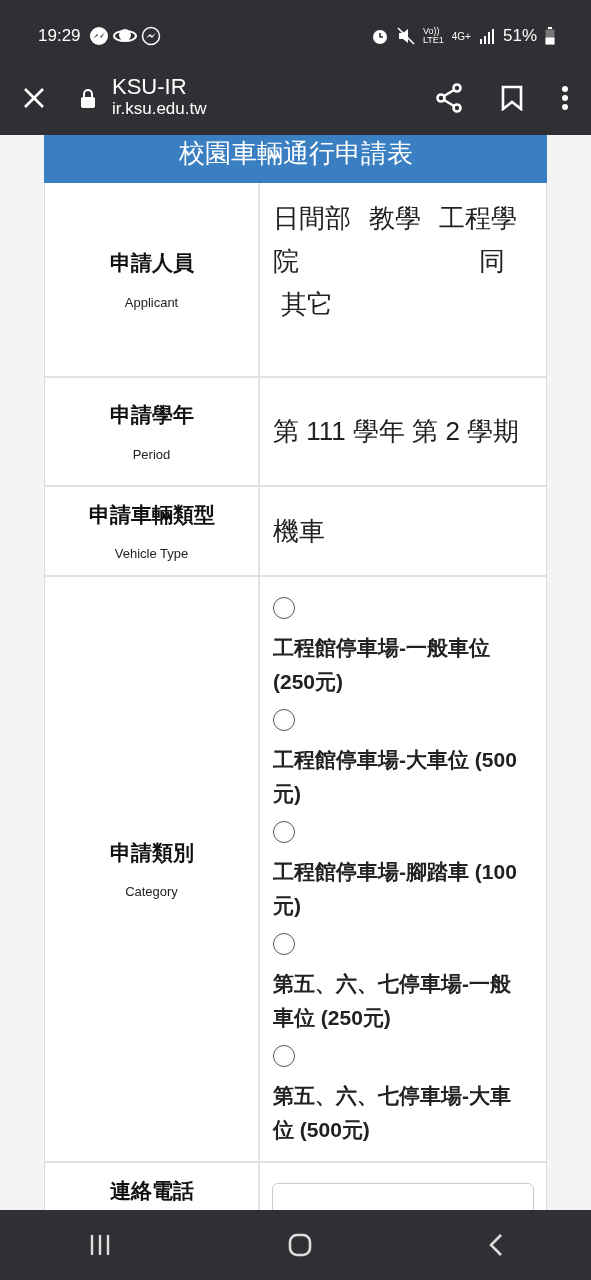  I want to click on lte-label: LTE1, so click(433, 40).